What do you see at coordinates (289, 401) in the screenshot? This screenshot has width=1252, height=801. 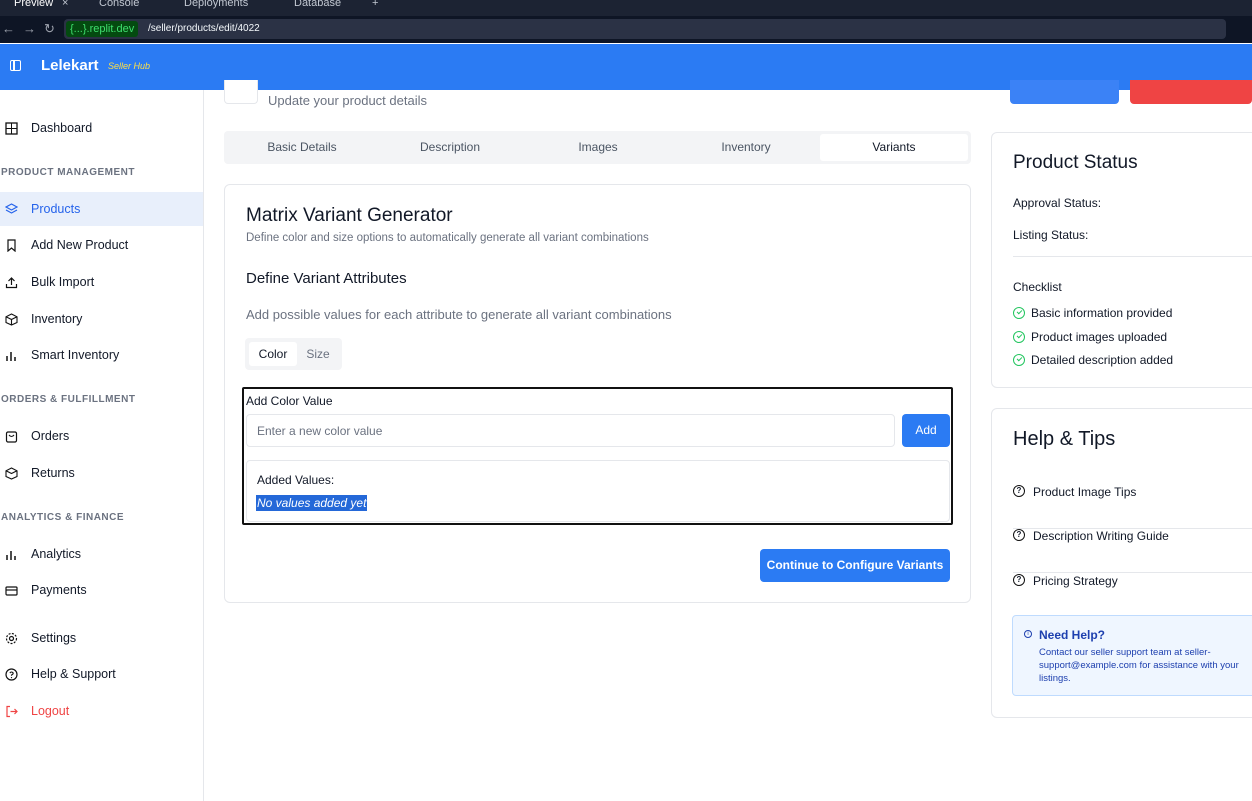 I see `add-color-label: Add Color Value` at bounding box center [289, 401].